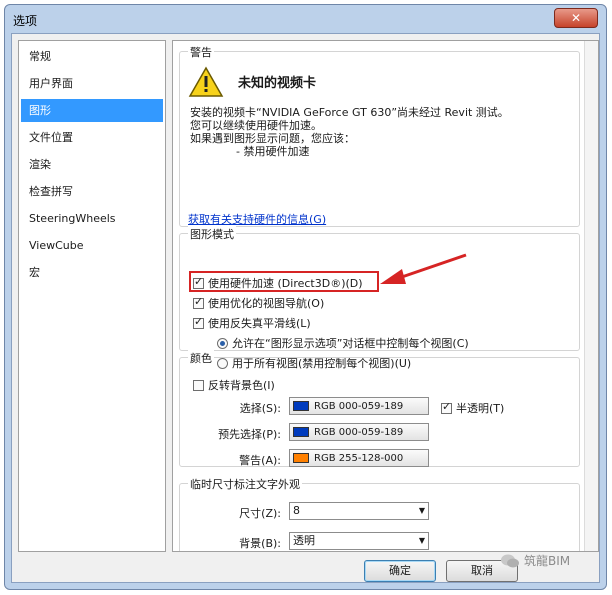  What do you see at coordinates (480, 408) in the screenshot?
I see `semi-transparent-label: 半透明(T)` at bounding box center [480, 408].